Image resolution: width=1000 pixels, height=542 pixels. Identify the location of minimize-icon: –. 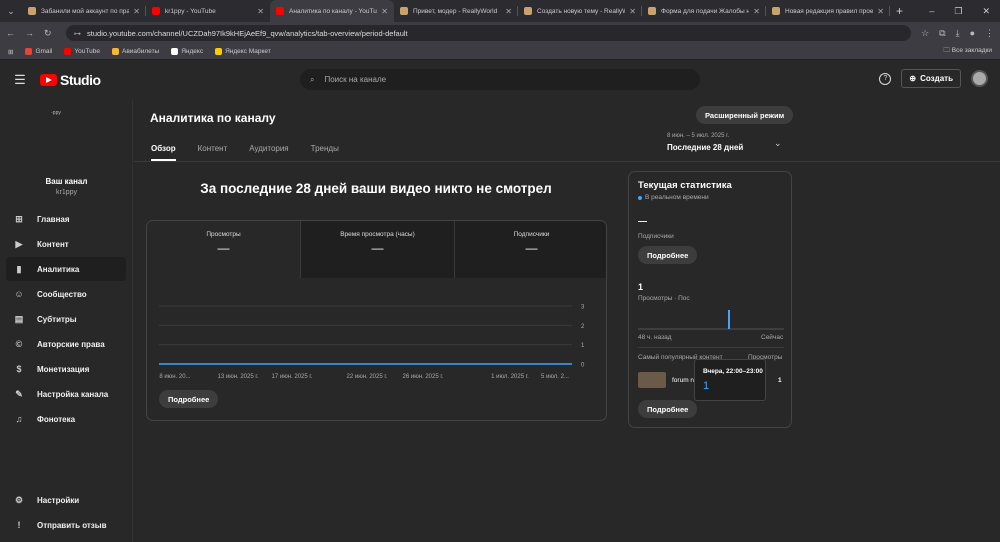
(931, 11).